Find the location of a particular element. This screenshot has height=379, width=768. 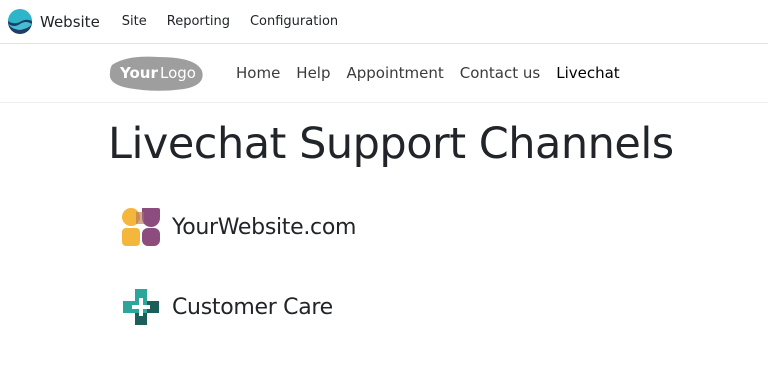

channel-item-customer-care: Customer Care is located at coordinates (444, 307).